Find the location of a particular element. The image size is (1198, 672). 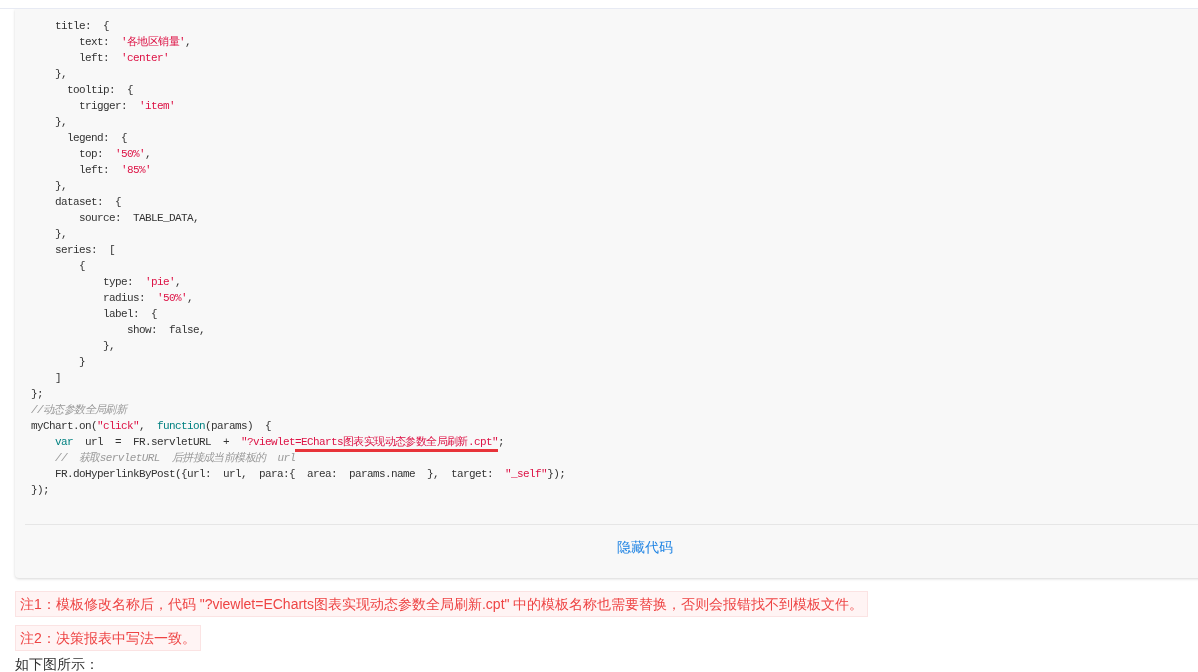

code-line: myChart.on("click", function(params) { is located at coordinates (151, 426).